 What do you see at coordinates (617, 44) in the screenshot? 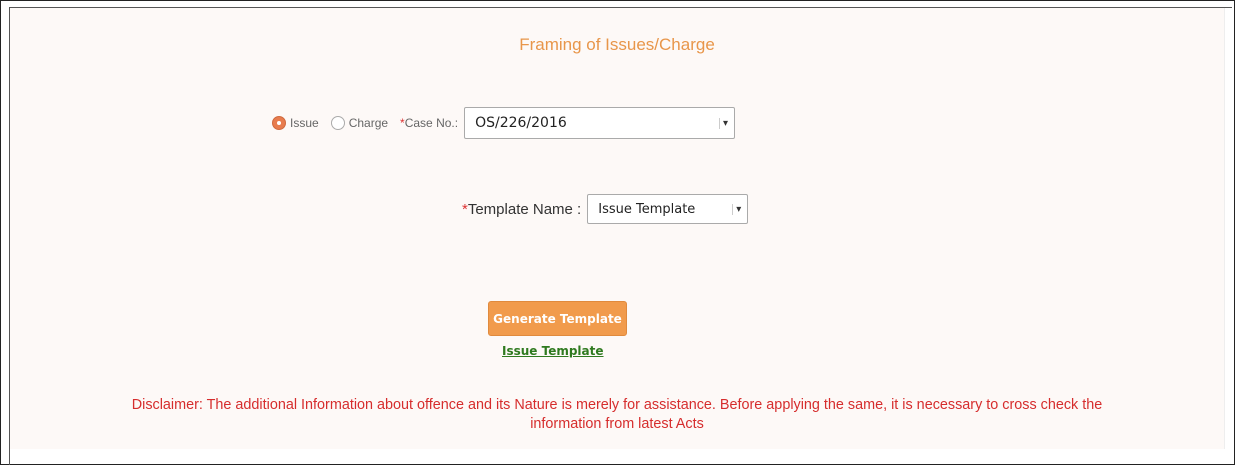
I see `page-title: Framing of Issues/Charge` at bounding box center [617, 44].